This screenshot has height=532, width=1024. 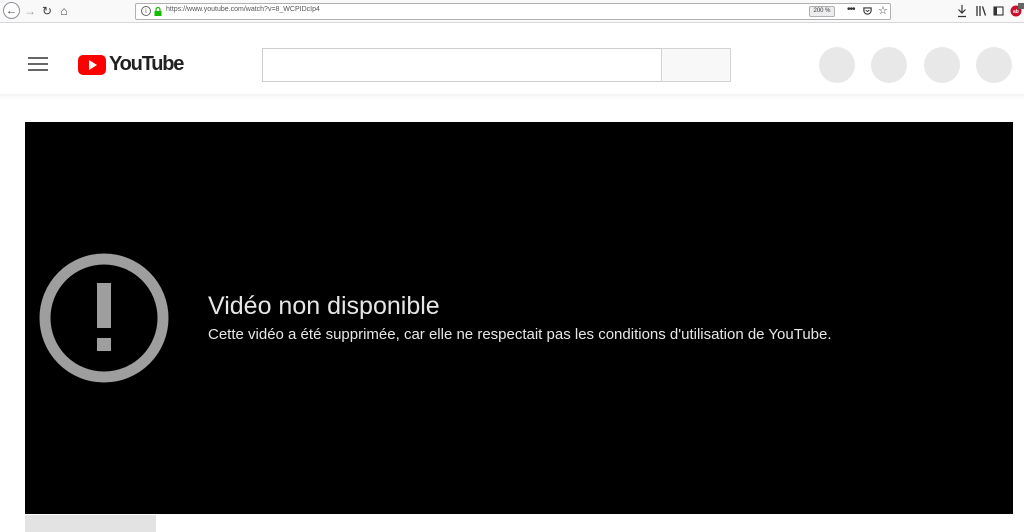 I want to click on back-icon: ←, so click(x=11, y=10).